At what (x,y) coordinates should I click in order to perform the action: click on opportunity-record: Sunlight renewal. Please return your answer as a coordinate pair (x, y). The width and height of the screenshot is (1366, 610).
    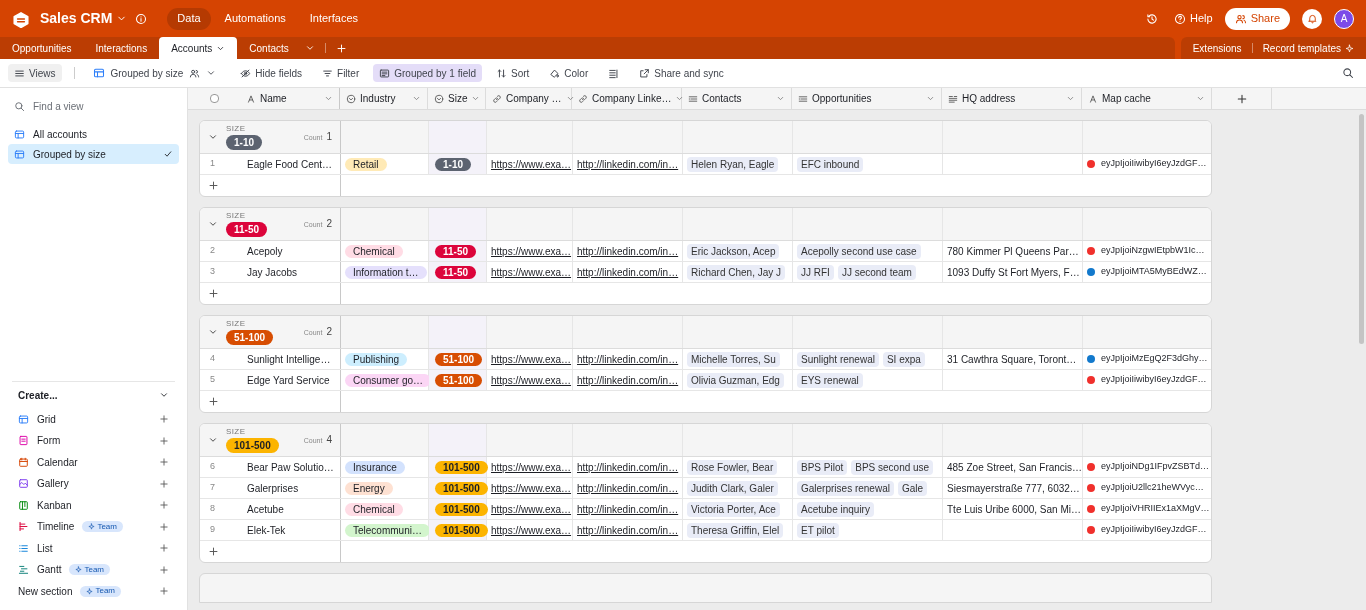
    Looking at the image, I should click on (838, 359).